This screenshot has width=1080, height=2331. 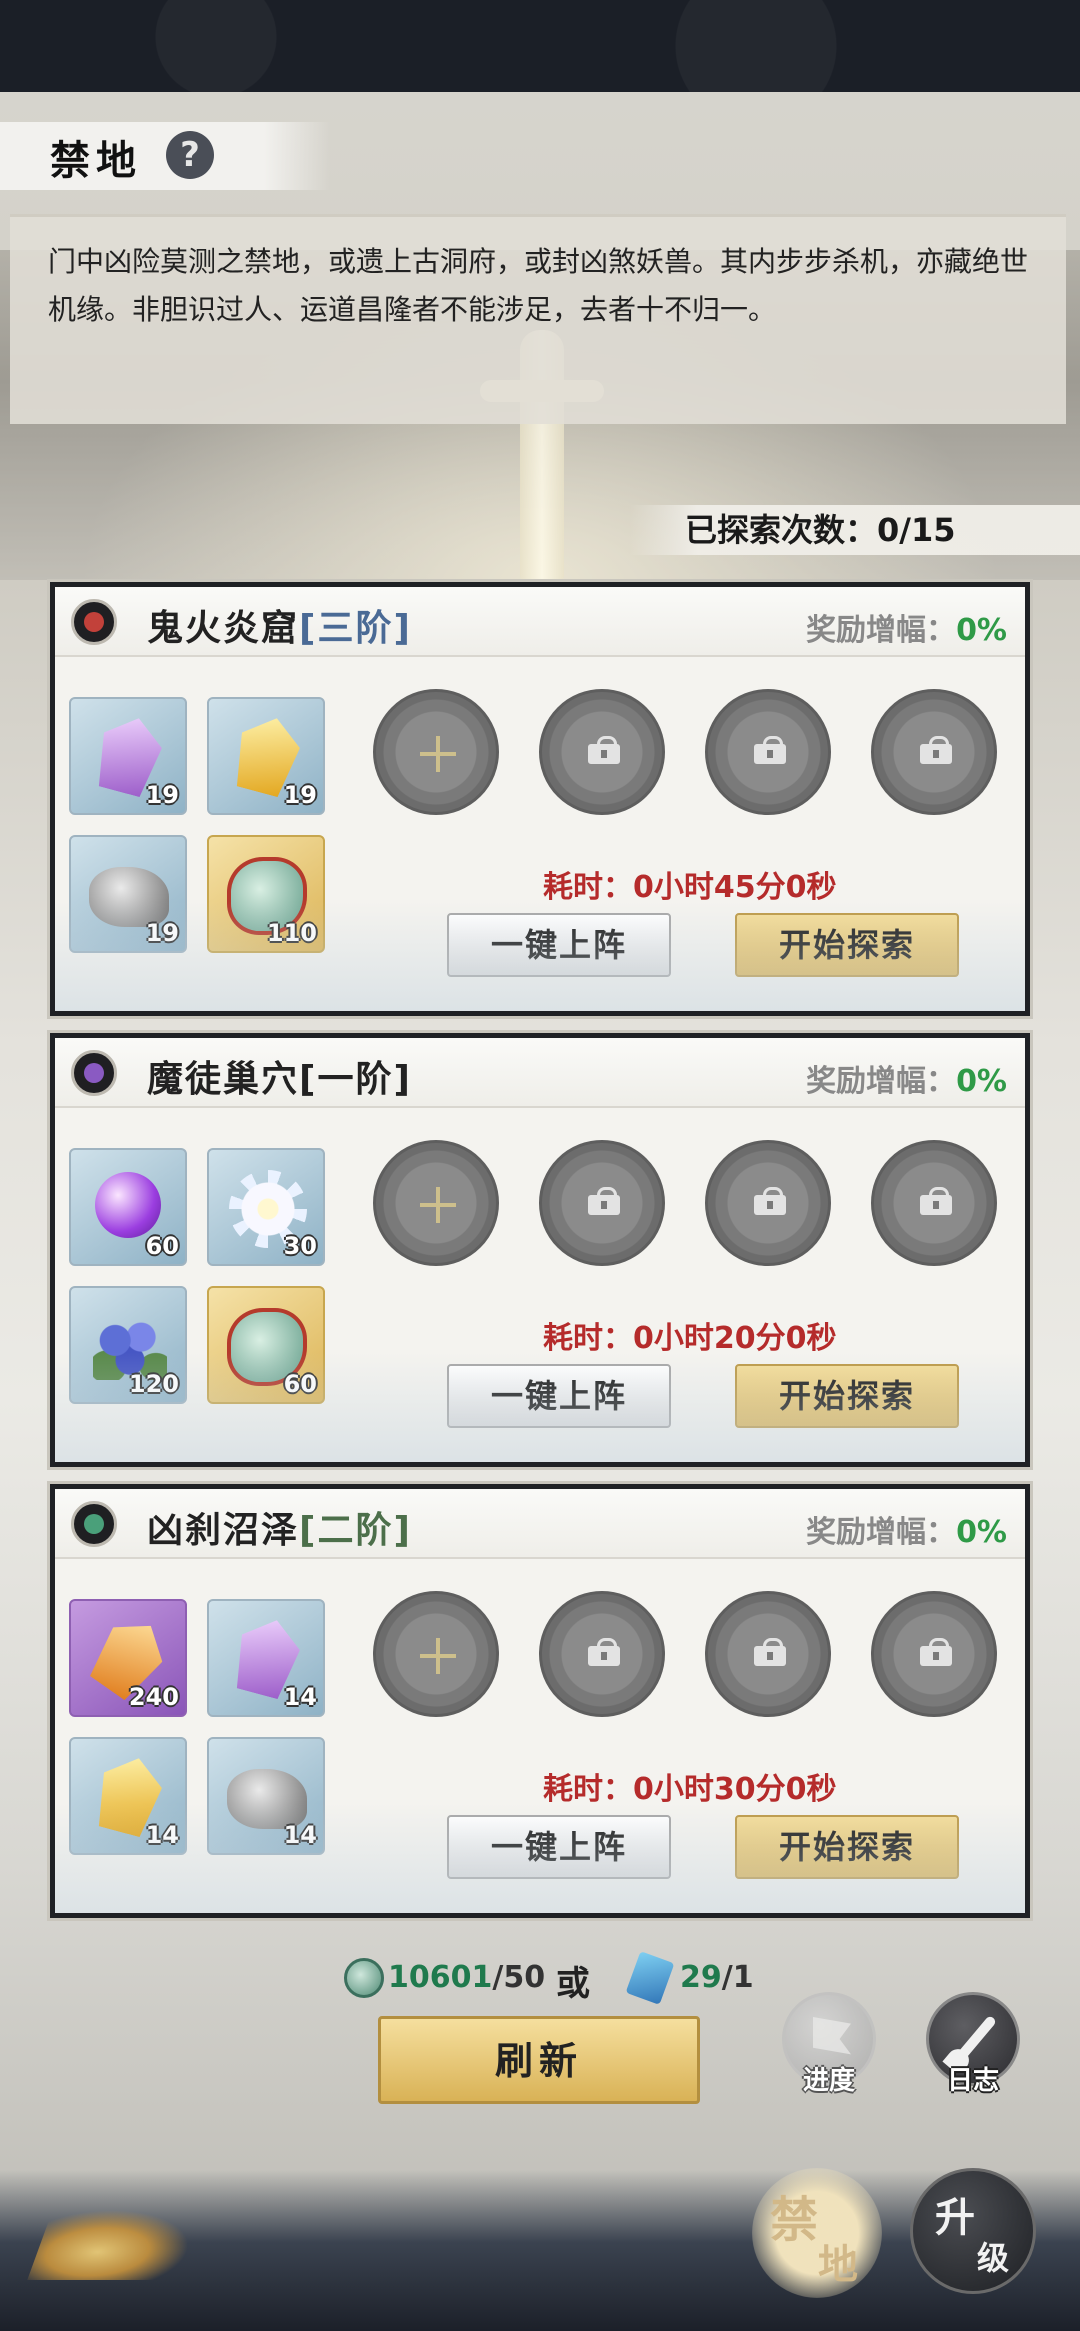 I want to click on upgrade-tab: 升 级, so click(x=973, y=2231).